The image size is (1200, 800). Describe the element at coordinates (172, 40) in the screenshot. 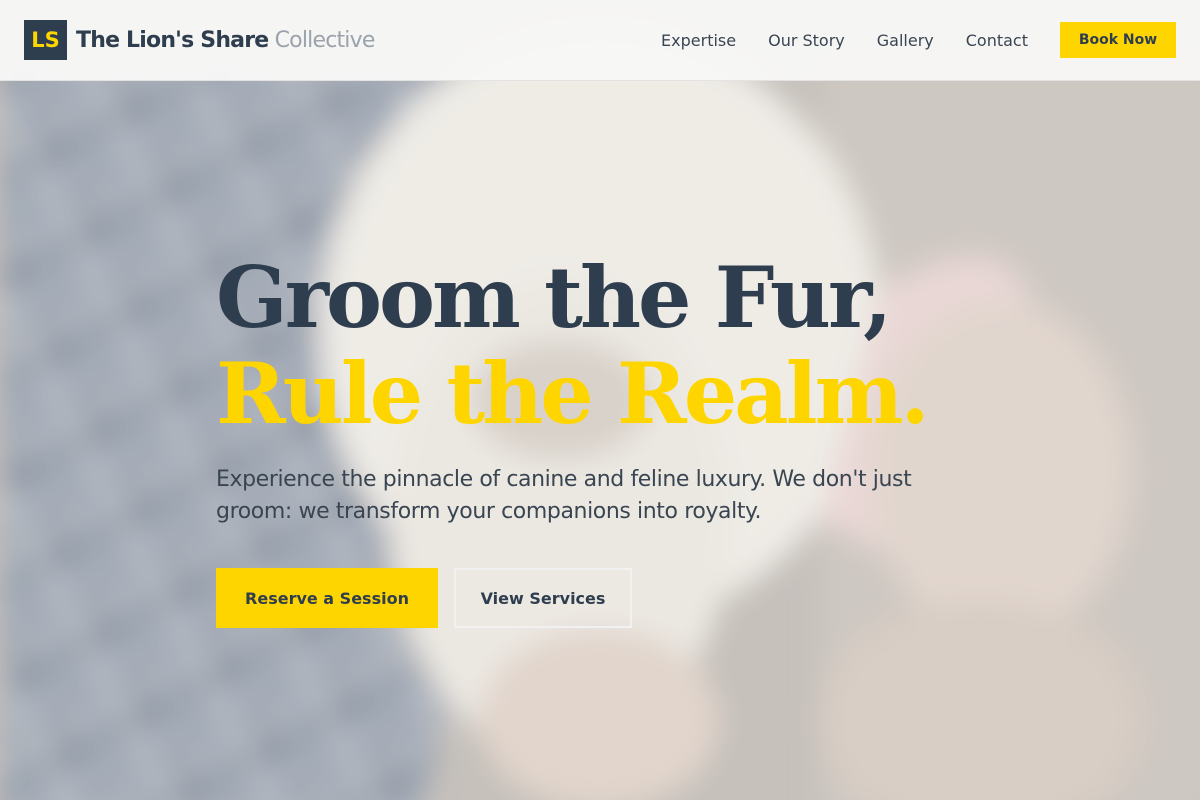

I see `brand-name-strong: The Lion's Share` at that location.